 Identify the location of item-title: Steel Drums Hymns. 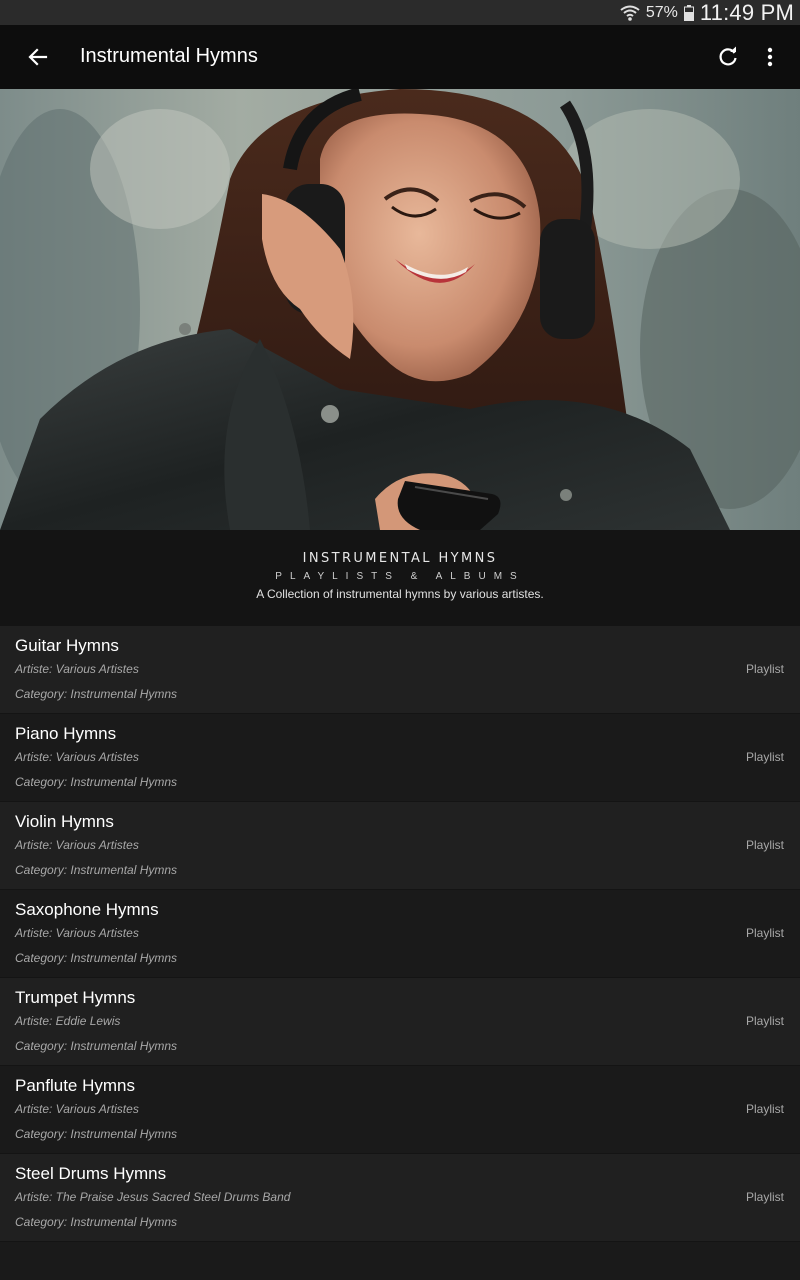
(91, 1173).